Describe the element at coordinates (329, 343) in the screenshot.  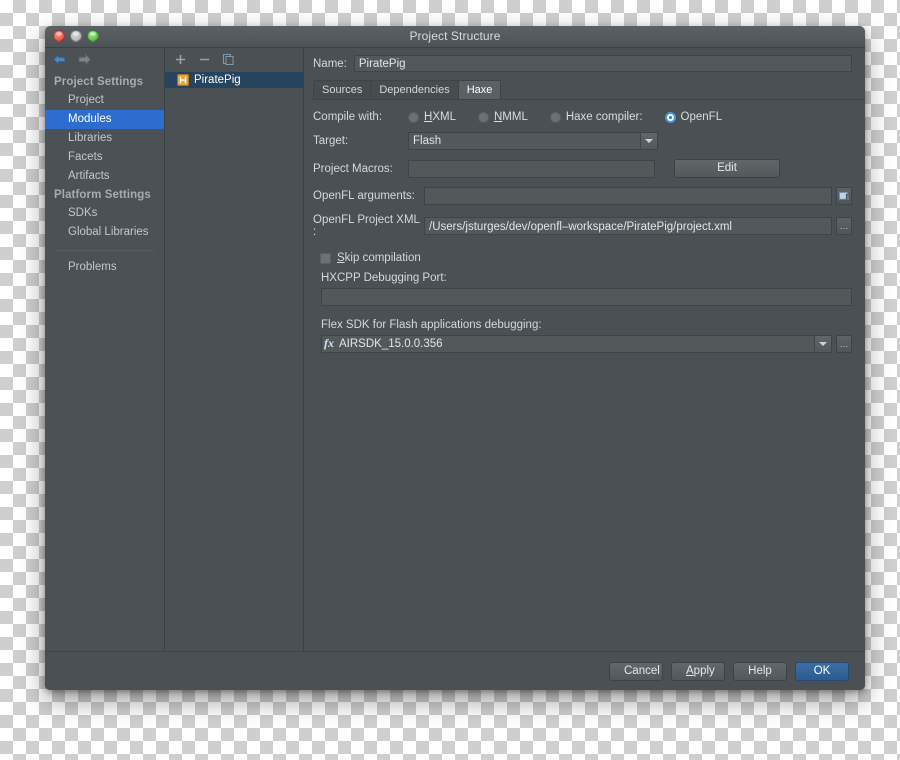
I see `fx-icon: fx` at that location.